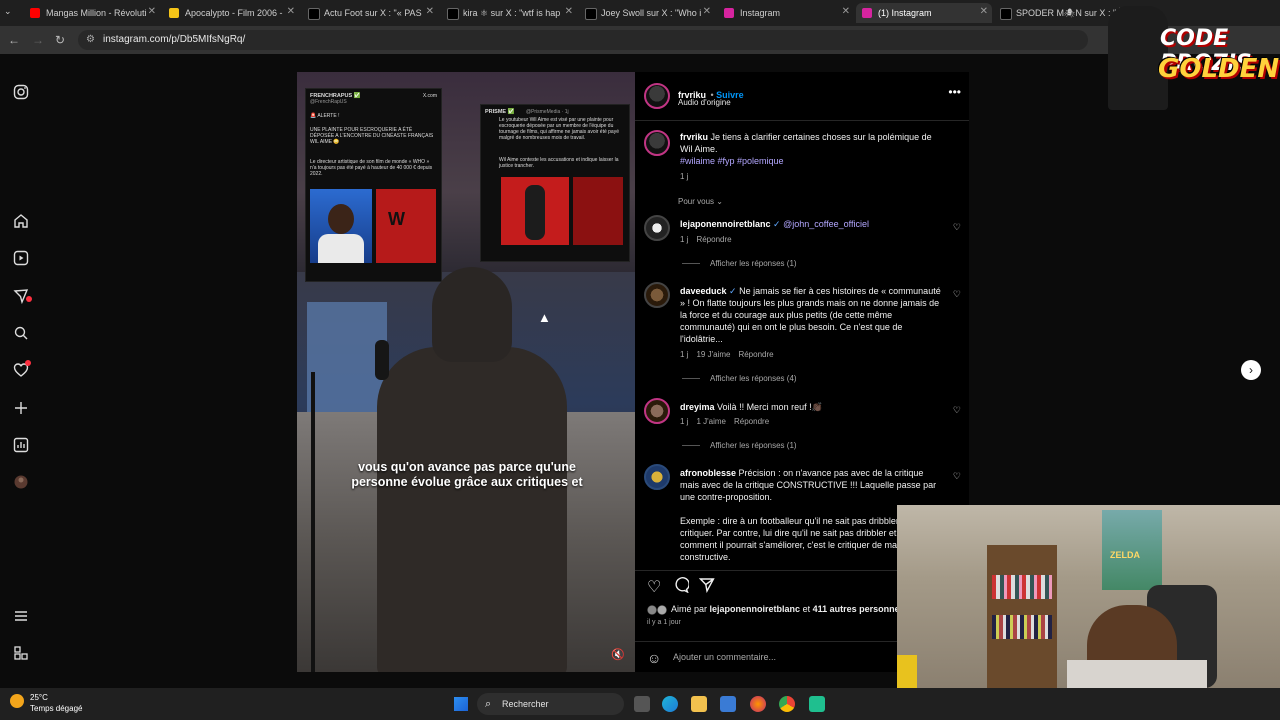  I want to click on store-icon, so click(728, 704).